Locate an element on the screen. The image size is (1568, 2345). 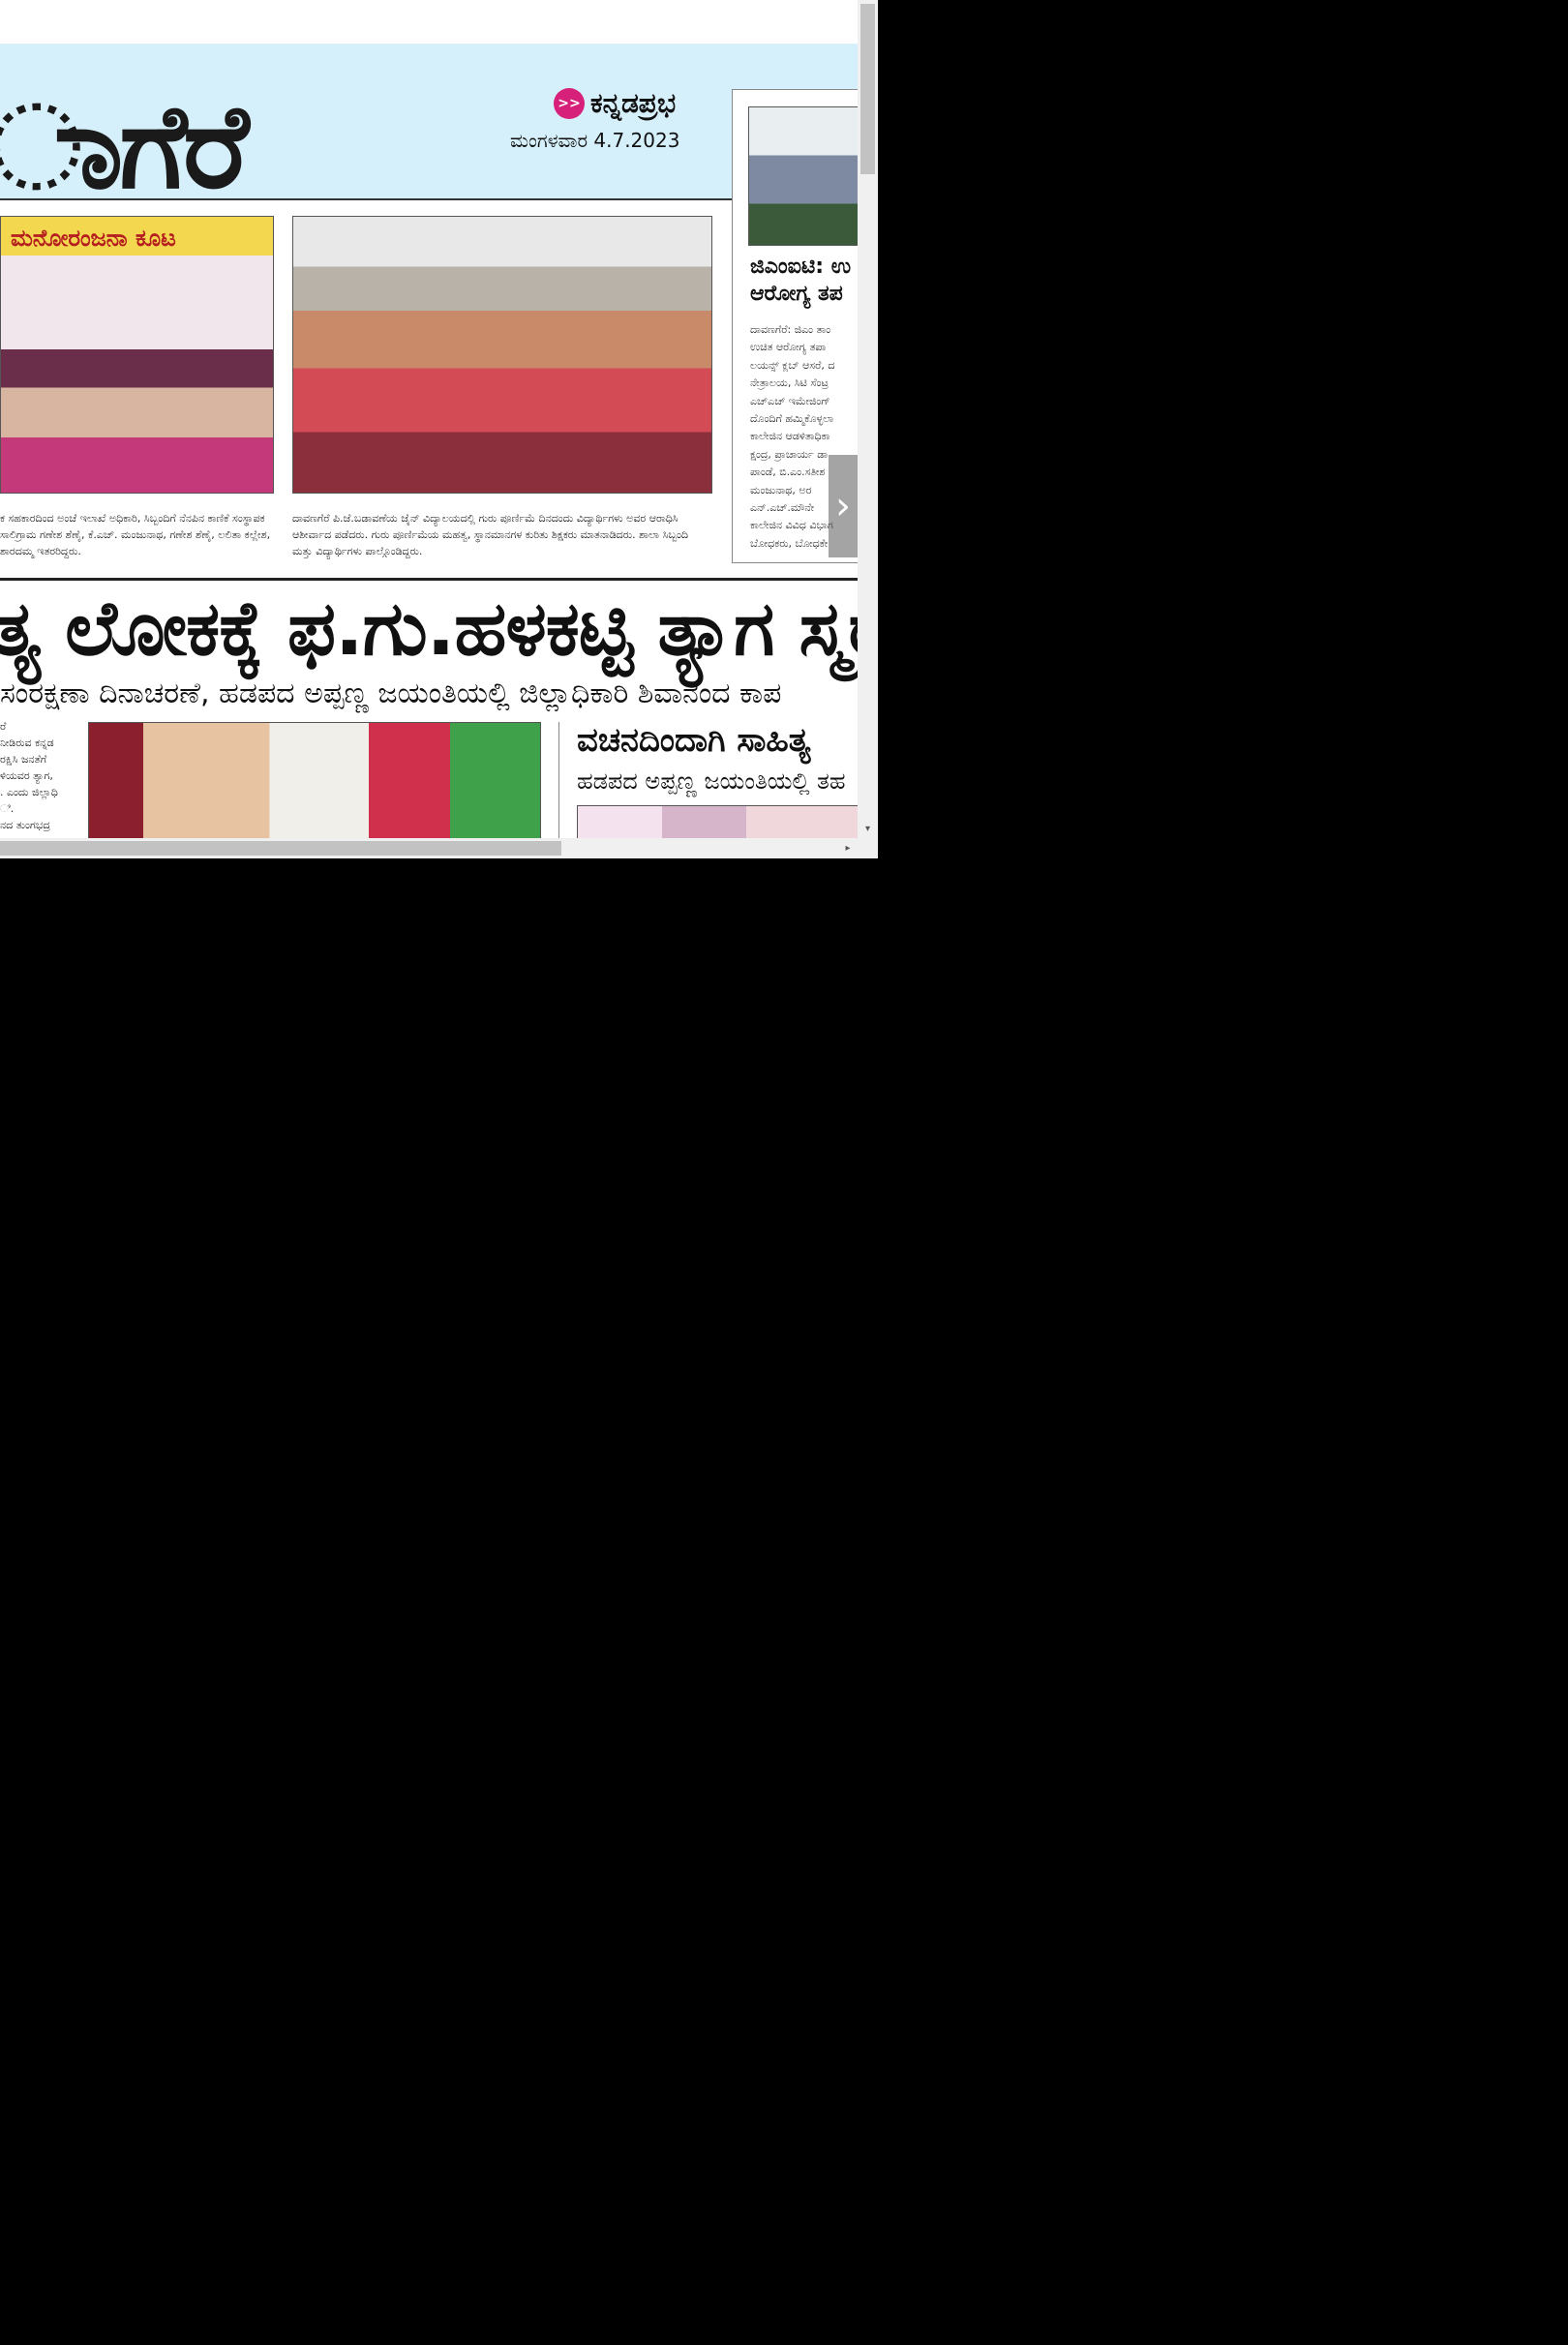
horizontal-scrollbar: ▸ is located at coordinates (429, 848).